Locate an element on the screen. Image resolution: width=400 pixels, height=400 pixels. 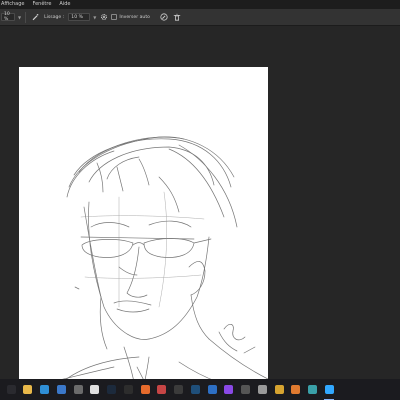
file-explorer-icon is located at coordinates (28, 389).